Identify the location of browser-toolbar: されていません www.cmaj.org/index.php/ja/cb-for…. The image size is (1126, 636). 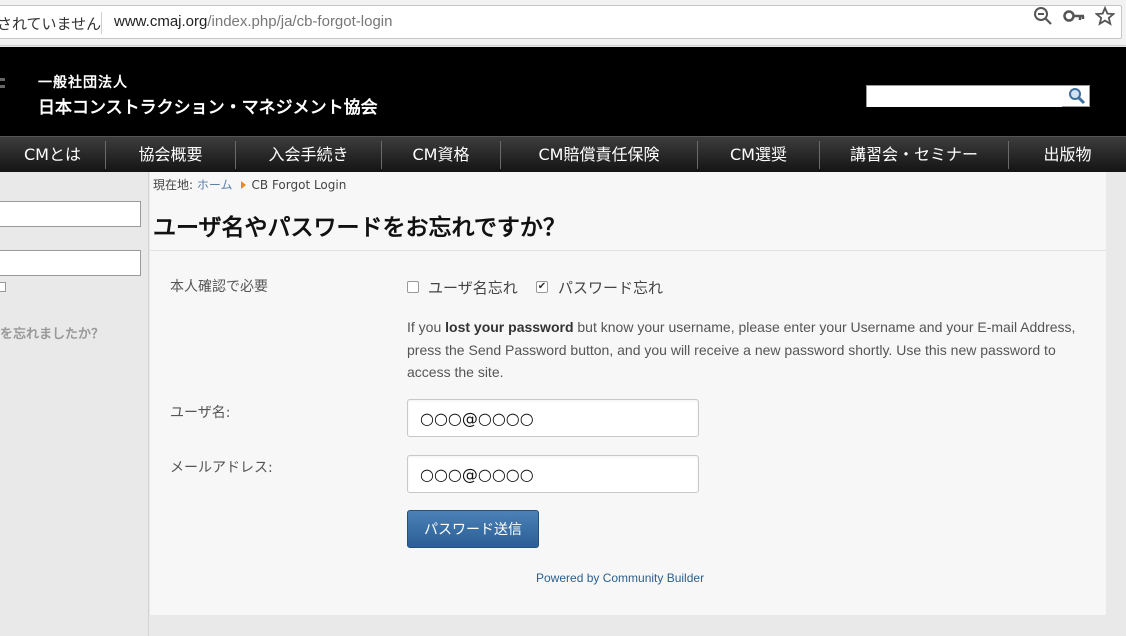
(563, 23).